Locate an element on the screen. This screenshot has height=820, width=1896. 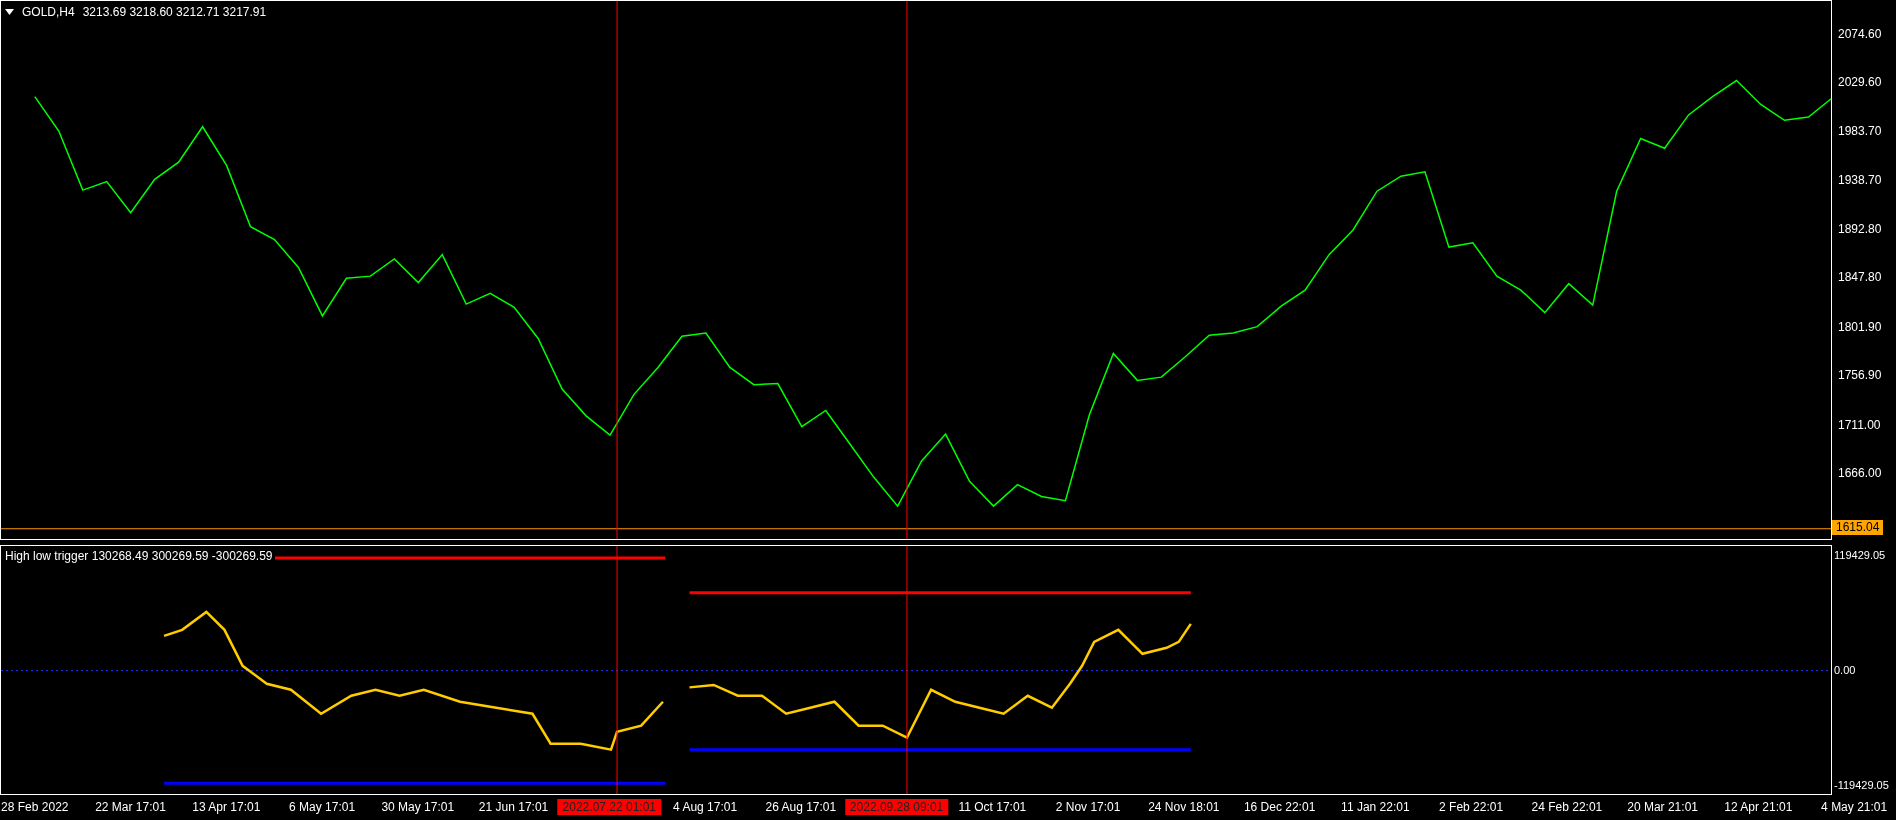
time-axis-label: 4 May 21:01 is located at coordinates (1854, 807).